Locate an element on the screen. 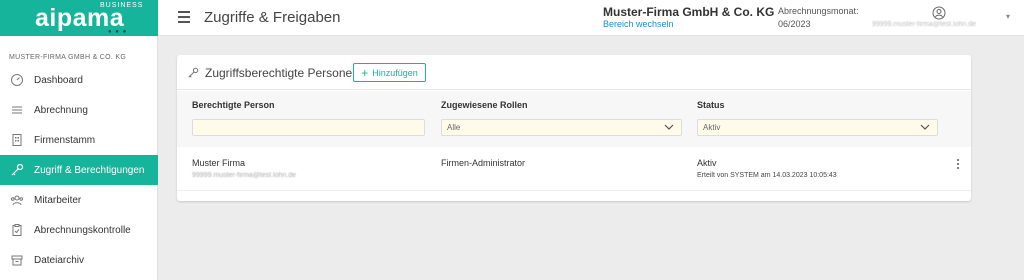 The height and width of the screenshot is (280, 1024). roles-filter-select: Alle is located at coordinates (561, 127).